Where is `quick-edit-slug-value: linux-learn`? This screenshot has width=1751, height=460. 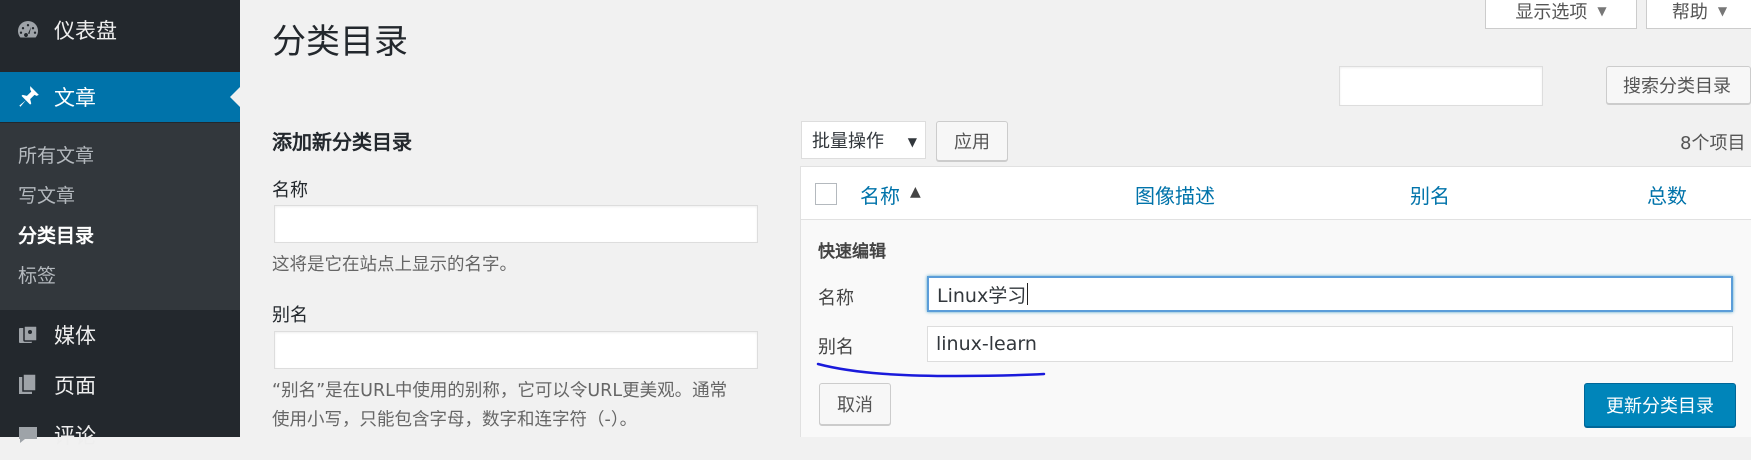 quick-edit-slug-value: linux-learn is located at coordinates (986, 344).